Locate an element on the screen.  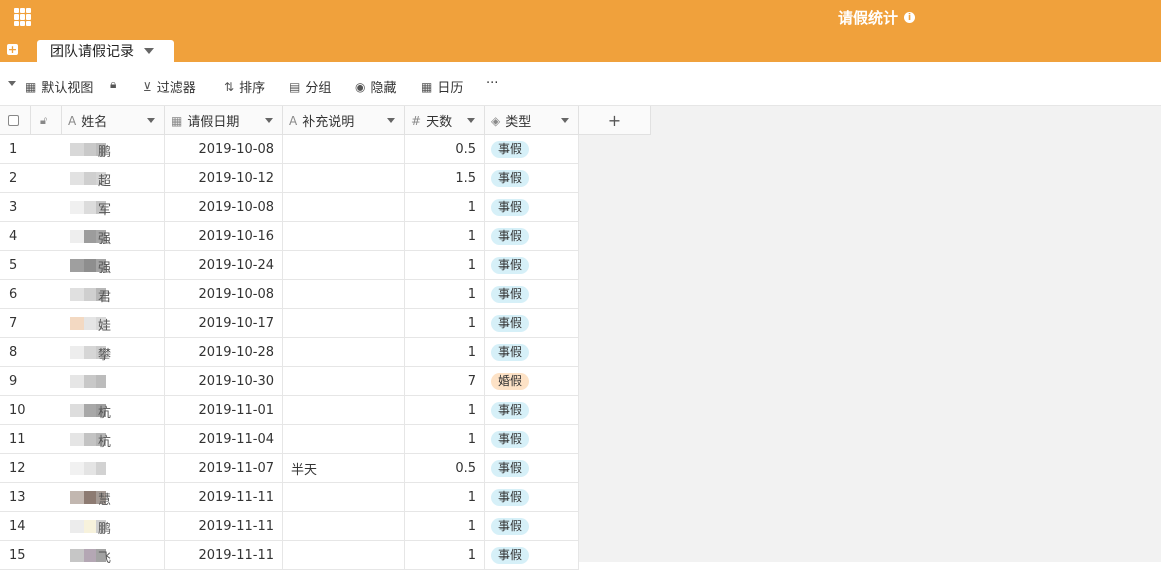
table-row: 13 慧 2019-11-11 1 事假 is located at coordinates (289, 497).